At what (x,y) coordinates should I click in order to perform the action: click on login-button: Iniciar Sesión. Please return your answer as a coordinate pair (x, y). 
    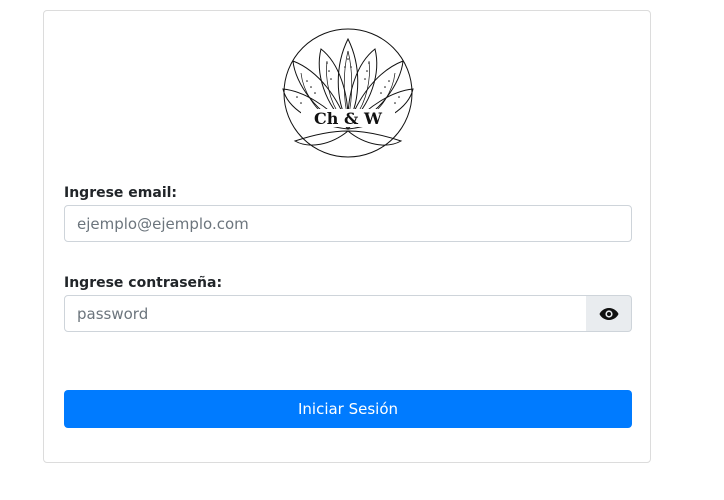
    Looking at the image, I should click on (348, 409).